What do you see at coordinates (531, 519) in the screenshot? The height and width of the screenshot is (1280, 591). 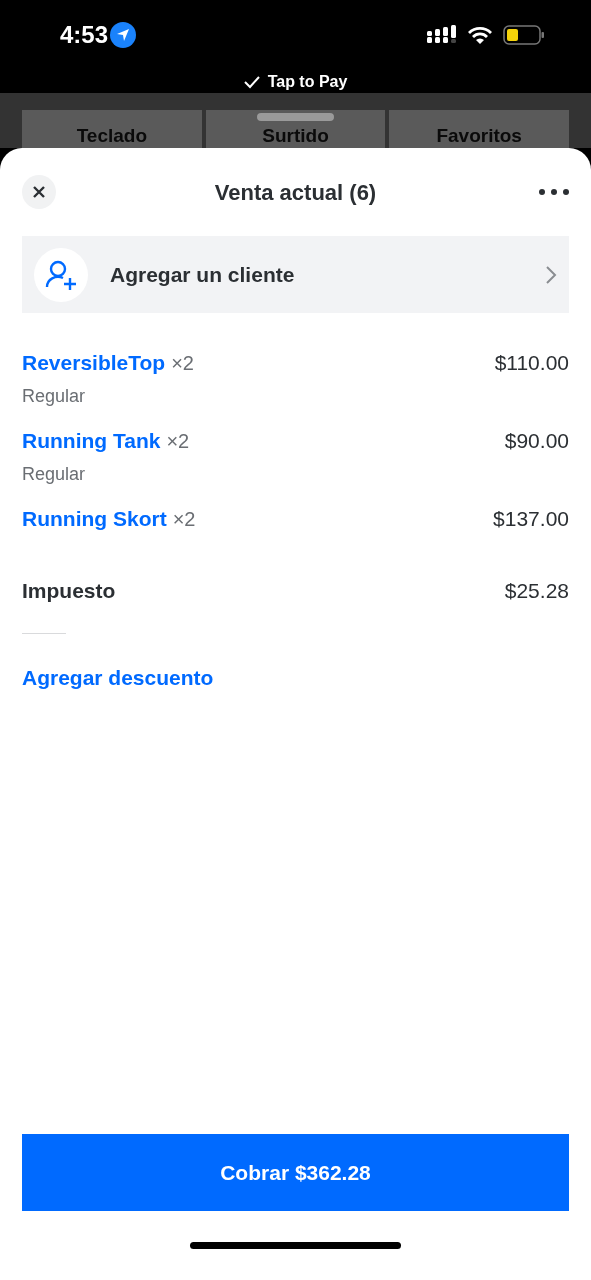 I see `item-price: $137.00` at bounding box center [531, 519].